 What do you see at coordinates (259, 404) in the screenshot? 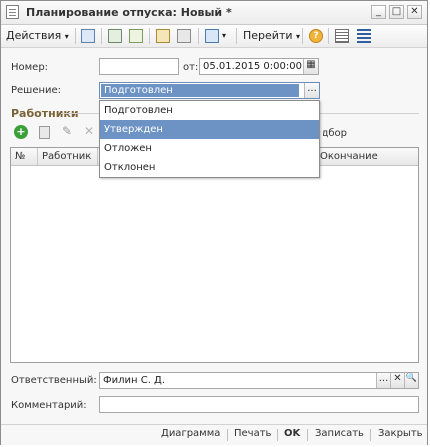
I see `comment-field` at bounding box center [259, 404].